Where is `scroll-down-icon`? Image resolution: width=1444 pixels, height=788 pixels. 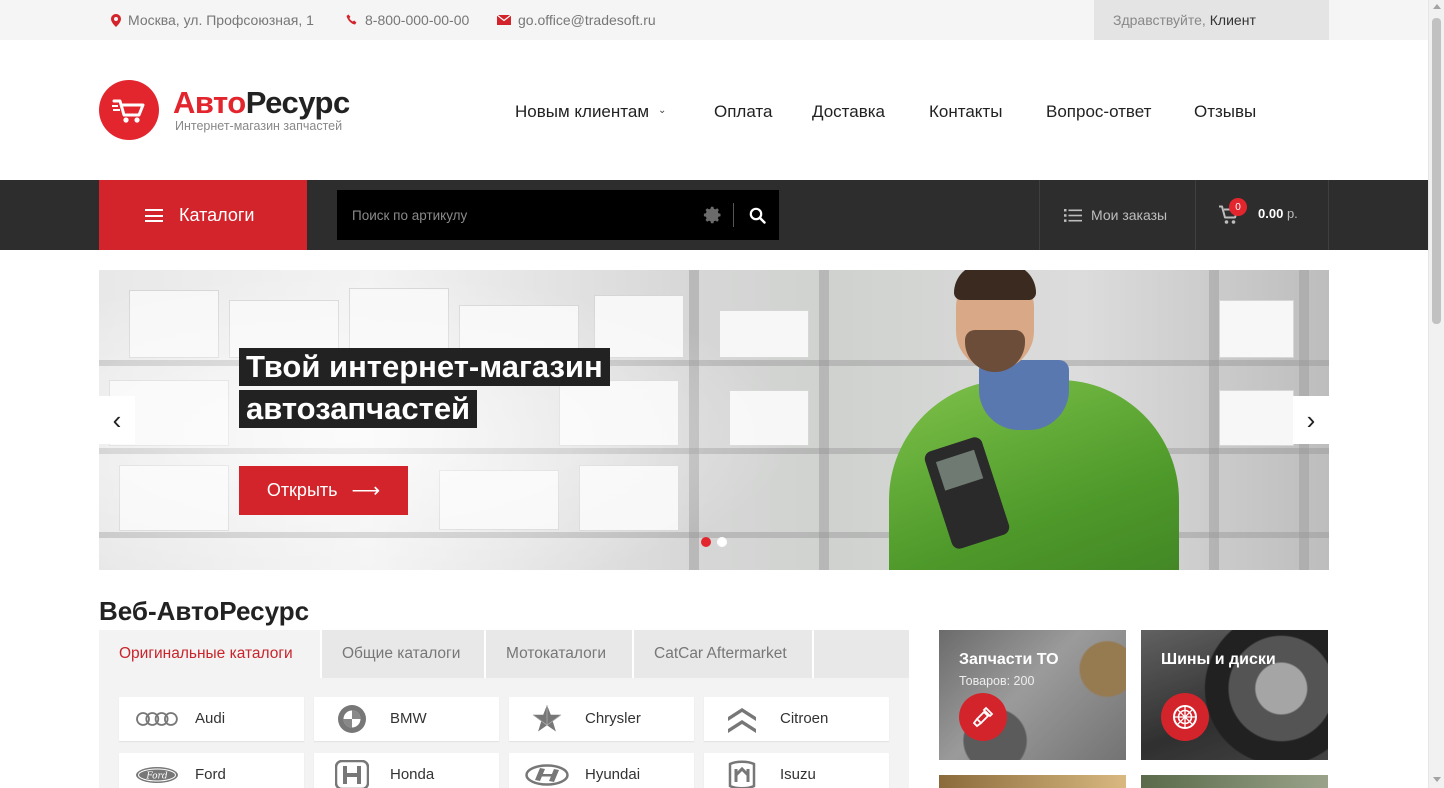
scroll-down-icon is located at coordinates (1437, 779).